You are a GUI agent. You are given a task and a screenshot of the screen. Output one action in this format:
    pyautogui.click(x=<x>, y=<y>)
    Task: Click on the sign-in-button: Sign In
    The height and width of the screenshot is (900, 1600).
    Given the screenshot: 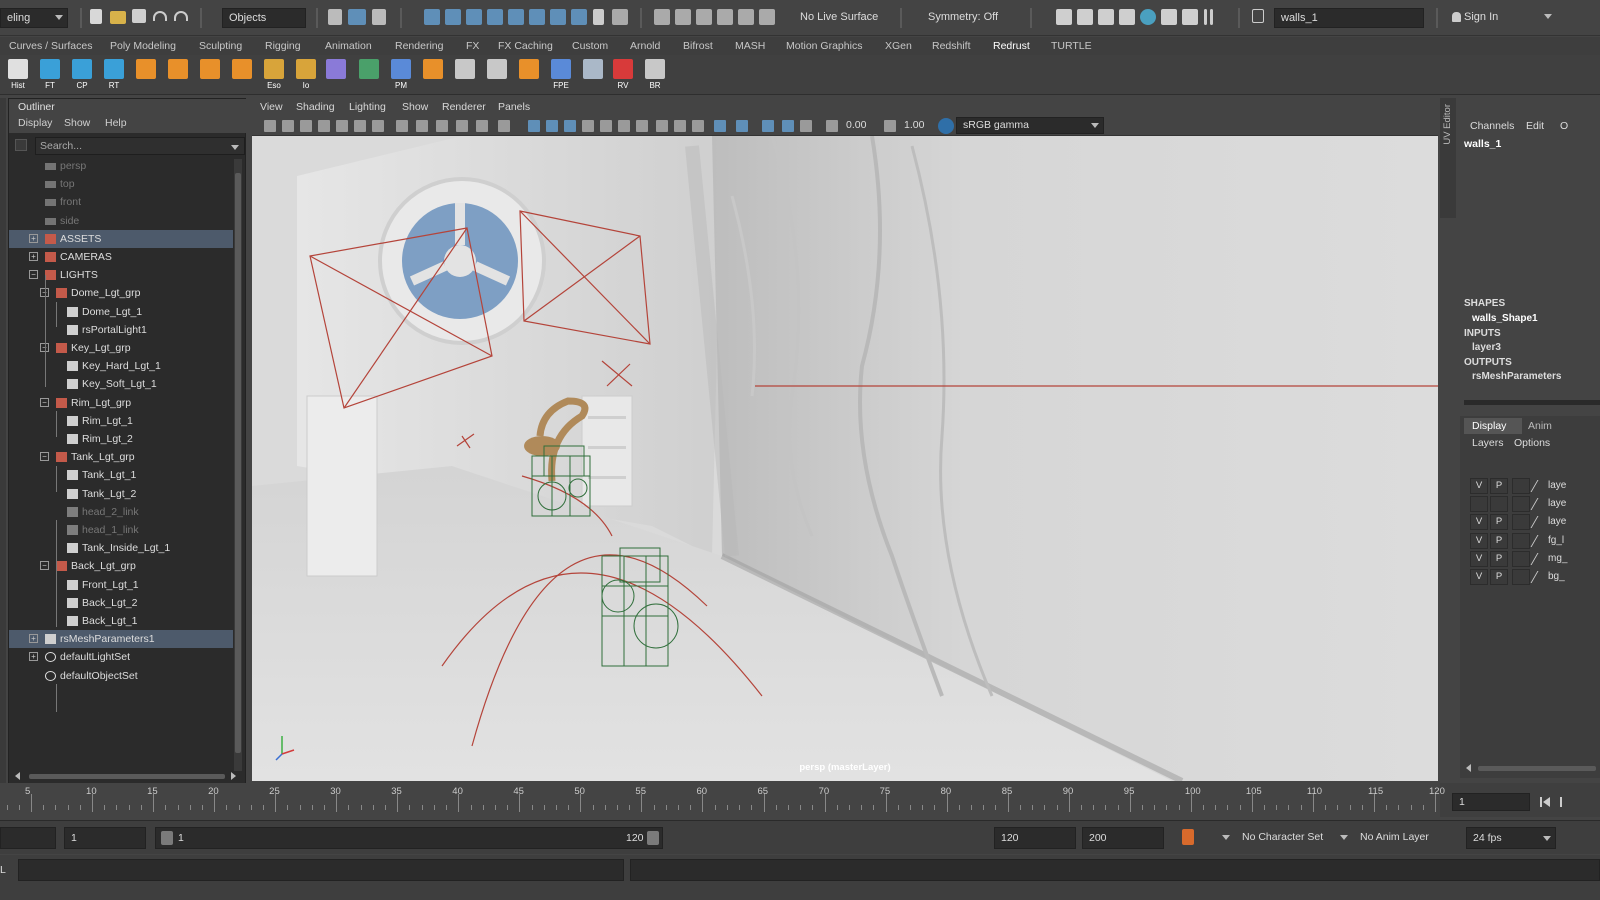 What is the action you would take?
    pyautogui.click(x=1501, y=18)
    